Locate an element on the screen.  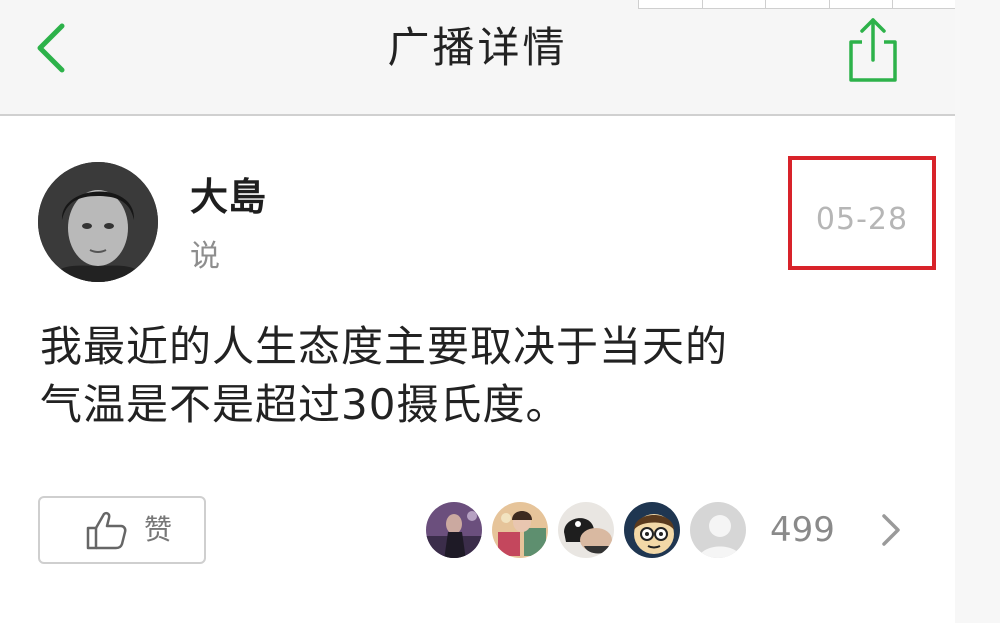
avatar-portrait is located at coordinates (98, 222).